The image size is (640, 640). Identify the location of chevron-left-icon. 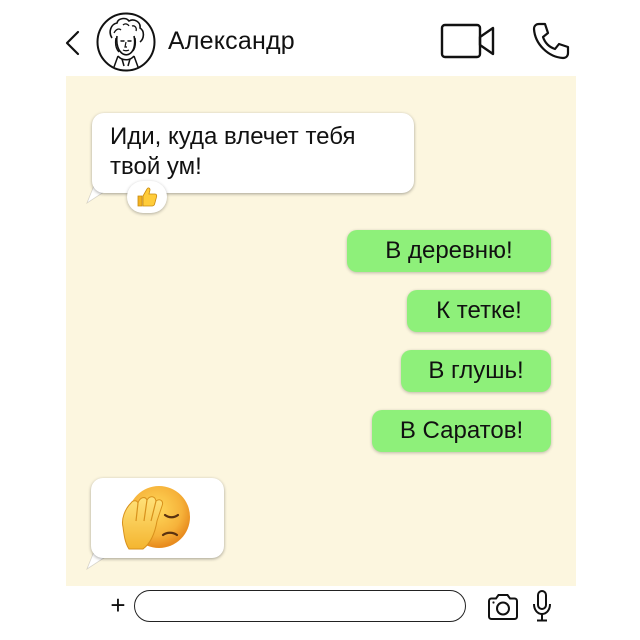
(72, 43).